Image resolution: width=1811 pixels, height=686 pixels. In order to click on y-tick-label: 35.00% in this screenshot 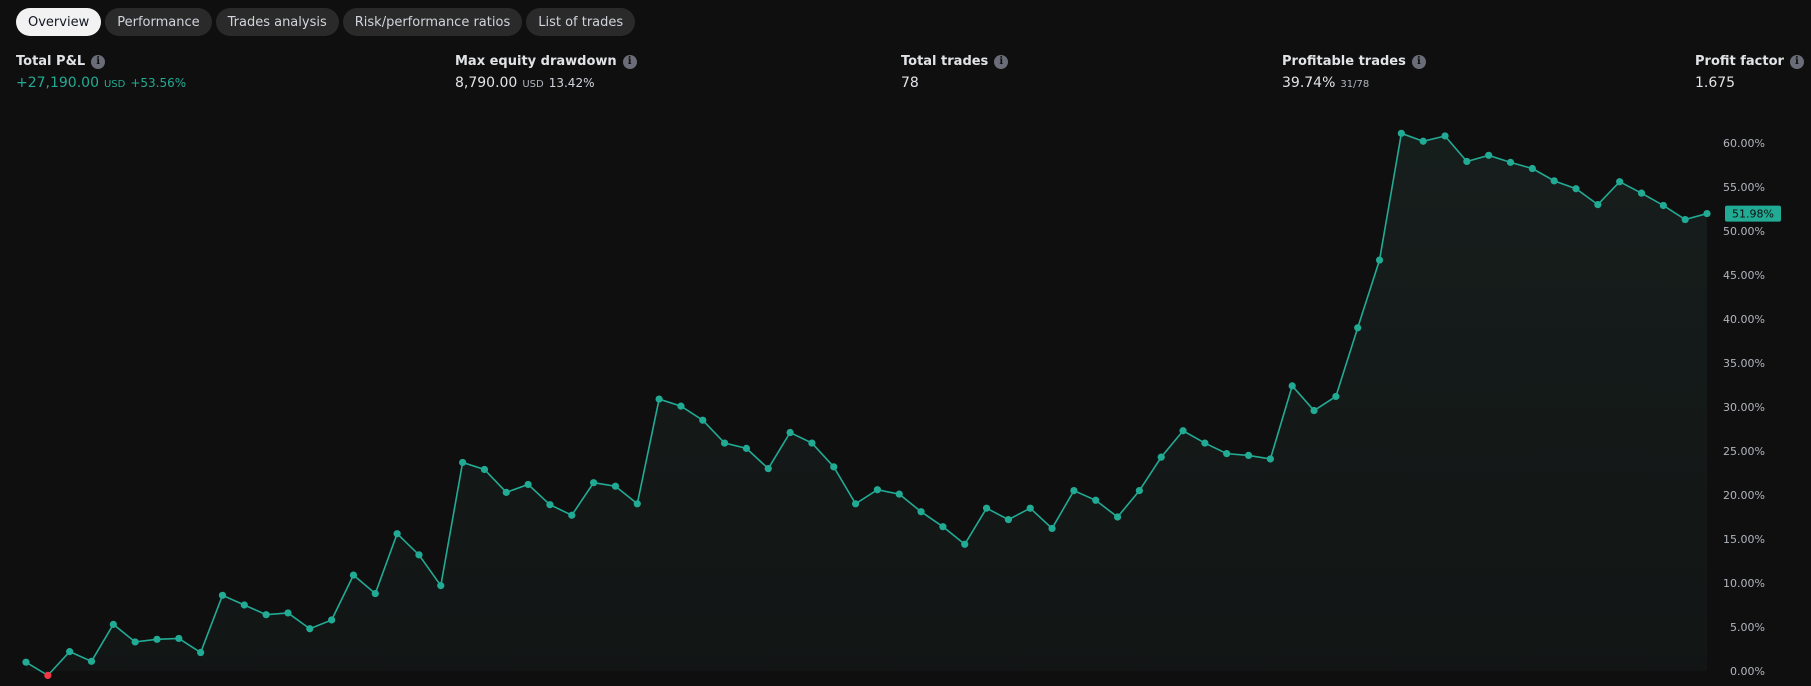, I will do `click(1744, 363)`.